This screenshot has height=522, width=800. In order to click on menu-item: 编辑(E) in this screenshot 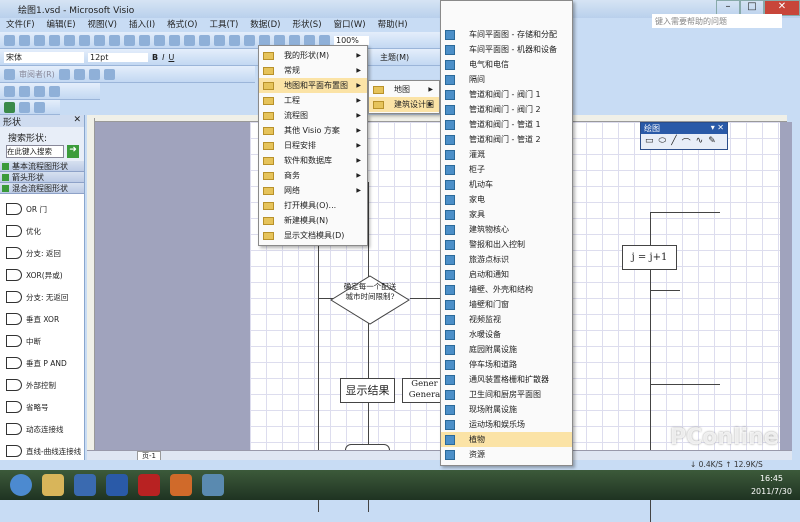, I will do `click(61, 25)`.